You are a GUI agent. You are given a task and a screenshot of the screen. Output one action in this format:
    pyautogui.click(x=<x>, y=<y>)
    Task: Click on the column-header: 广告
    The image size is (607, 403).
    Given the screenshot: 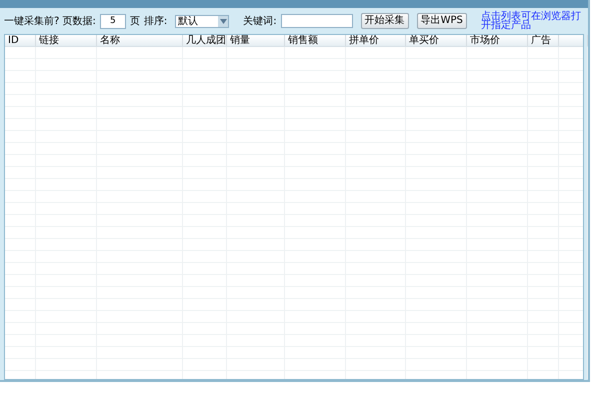 What is the action you would take?
    pyautogui.click(x=543, y=40)
    